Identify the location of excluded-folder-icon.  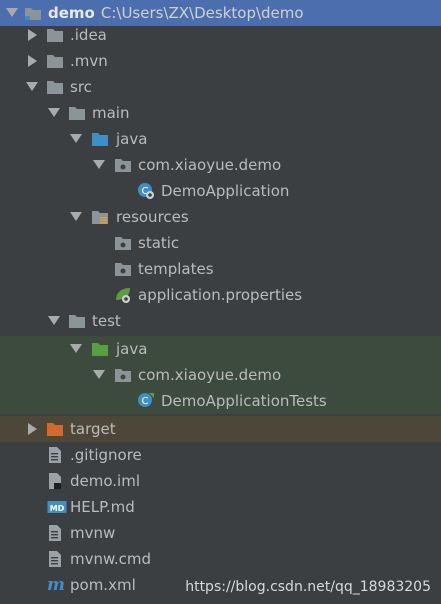
(55, 429).